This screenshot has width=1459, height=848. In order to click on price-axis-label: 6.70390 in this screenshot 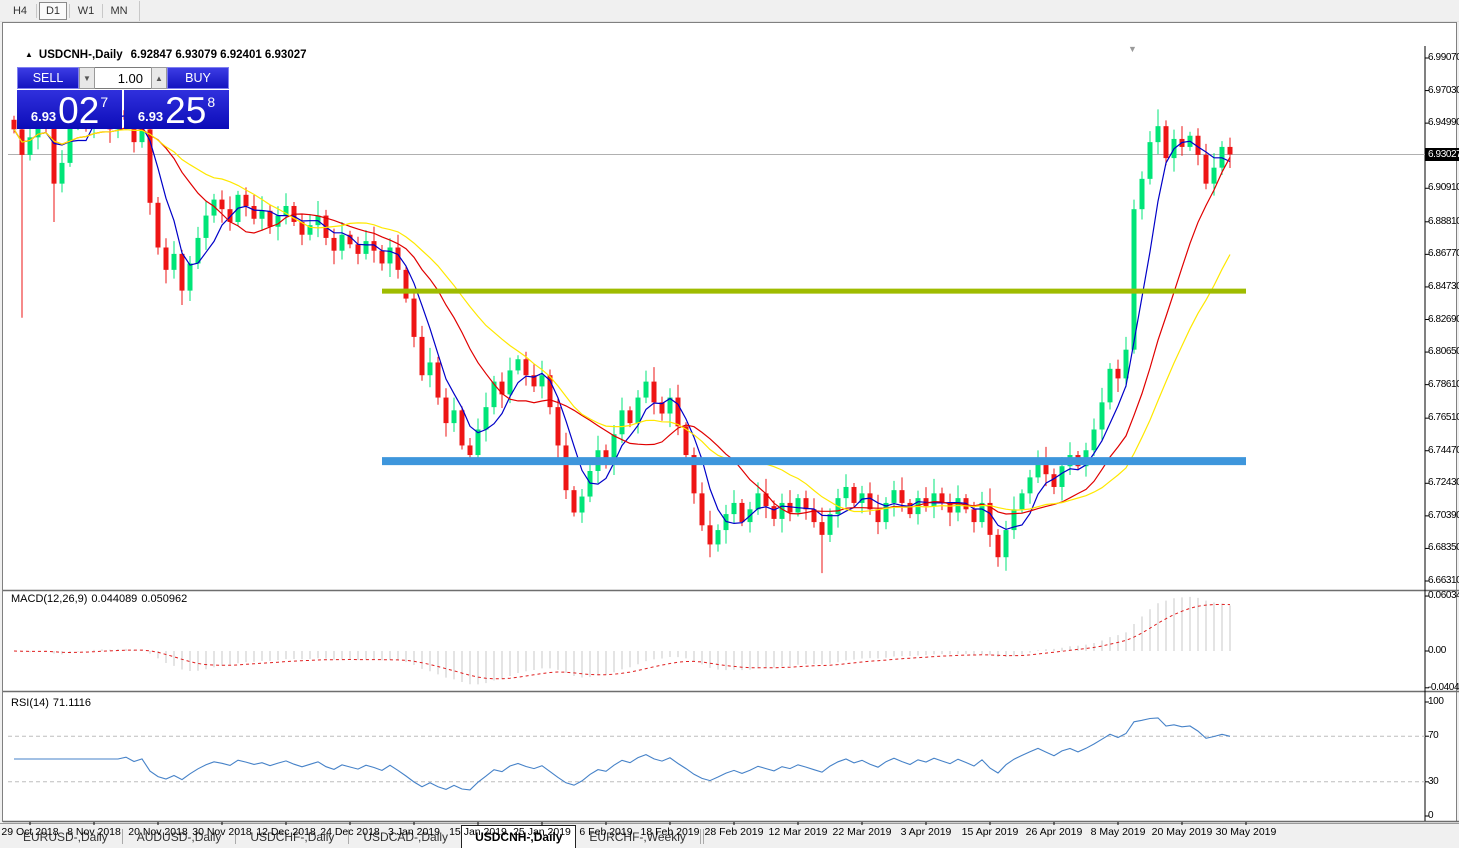, I will do `click(1443, 515)`.